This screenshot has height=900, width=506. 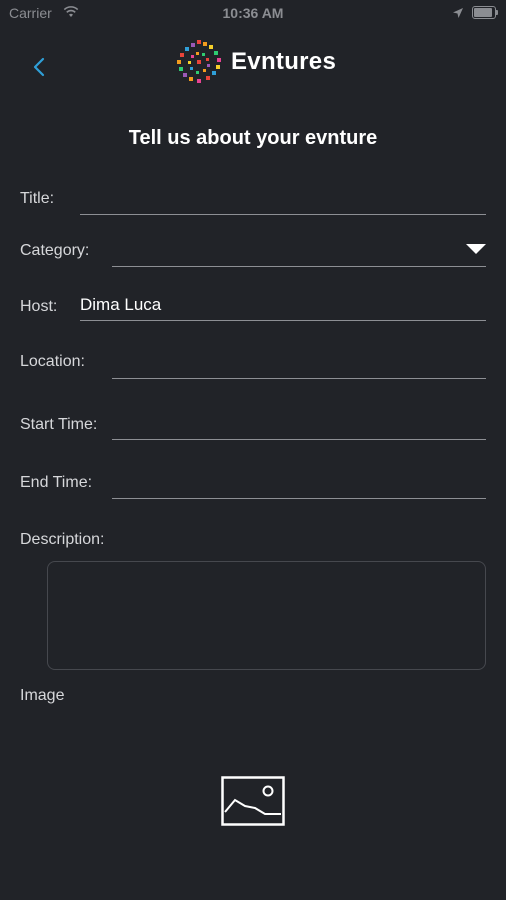 What do you see at coordinates (59, 424) in the screenshot?
I see `start-time-label: Start Time:` at bounding box center [59, 424].